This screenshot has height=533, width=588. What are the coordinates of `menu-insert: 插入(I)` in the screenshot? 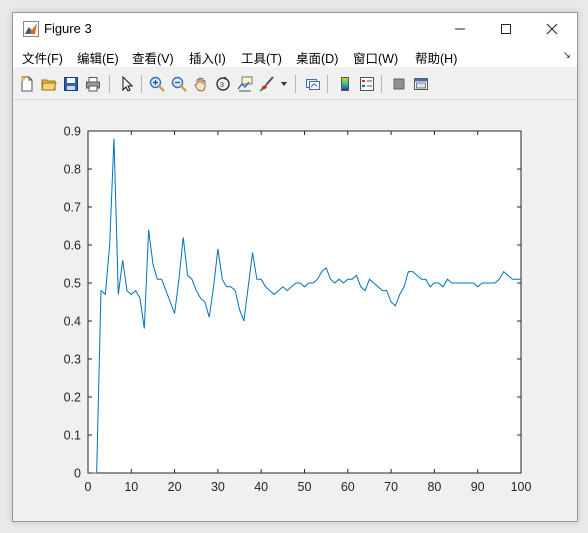 It's located at (207, 57).